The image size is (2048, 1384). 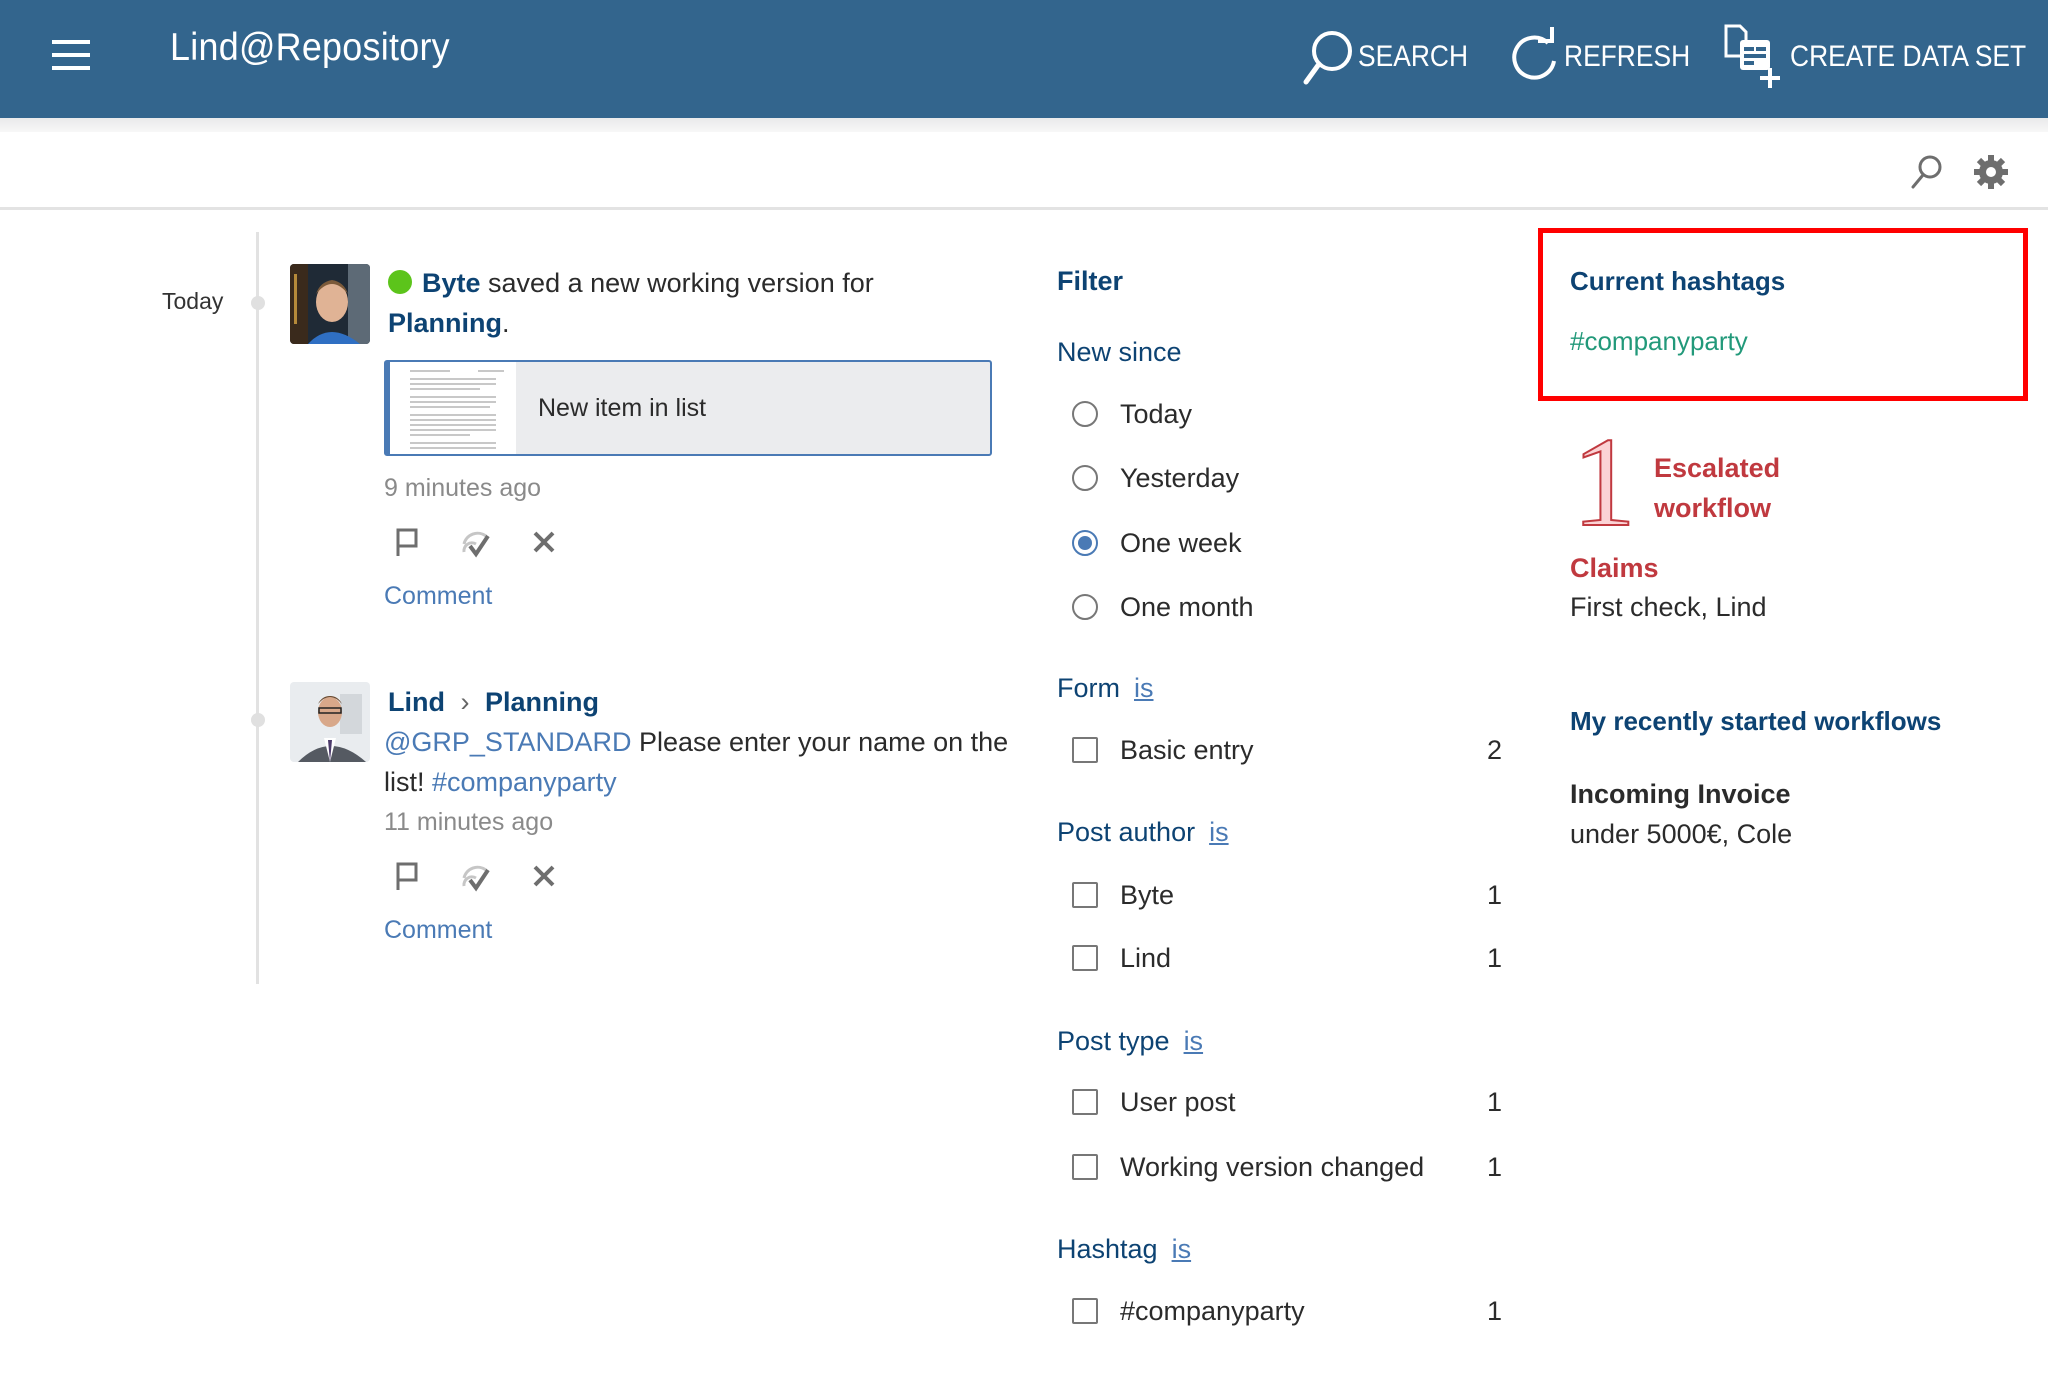 I want to click on avatar-byte, so click(x=330, y=304).